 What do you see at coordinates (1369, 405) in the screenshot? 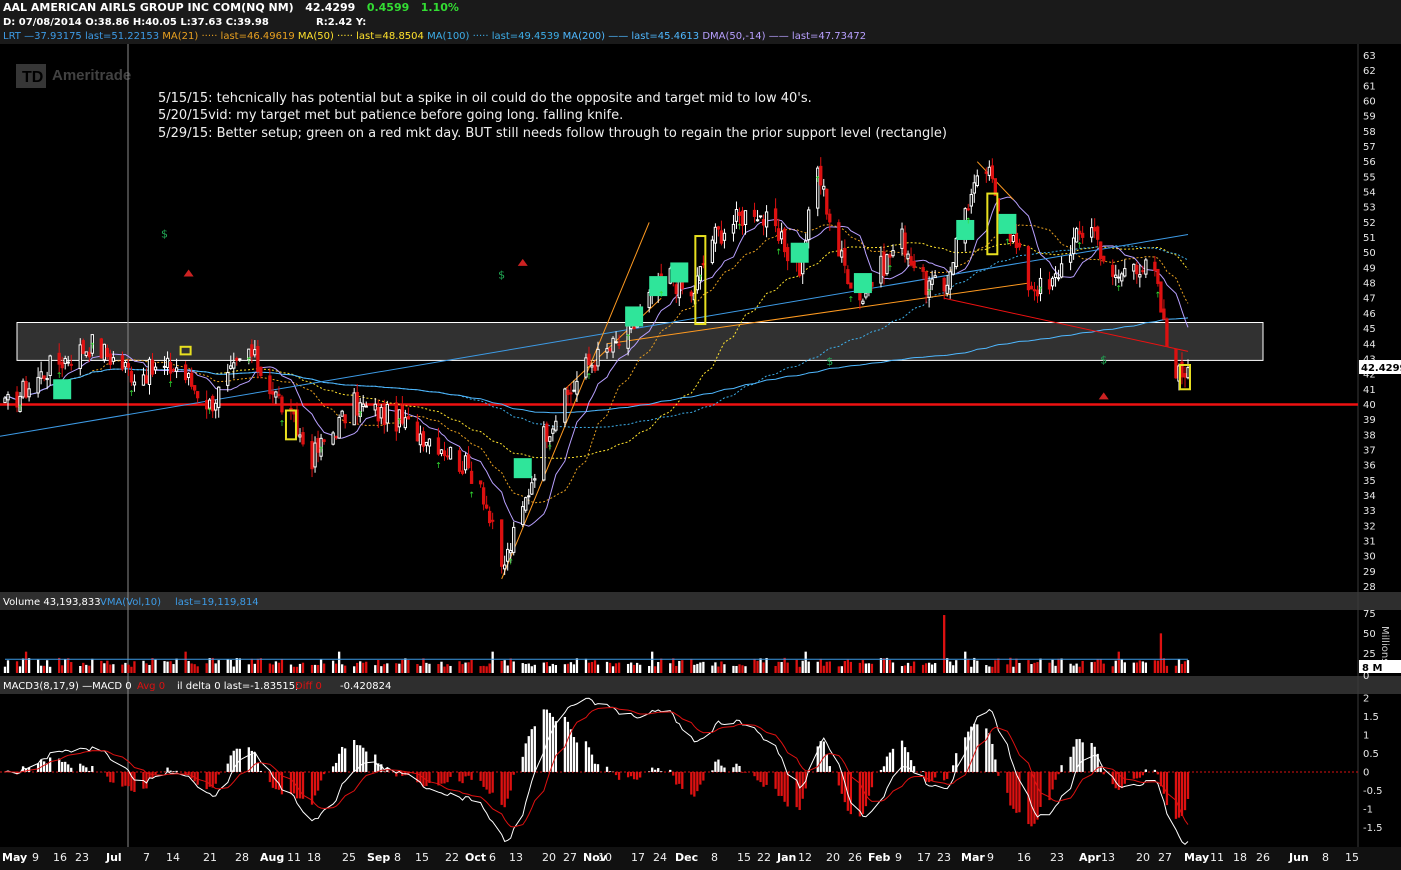
I see `price-tick-label: 40` at bounding box center [1369, 405].